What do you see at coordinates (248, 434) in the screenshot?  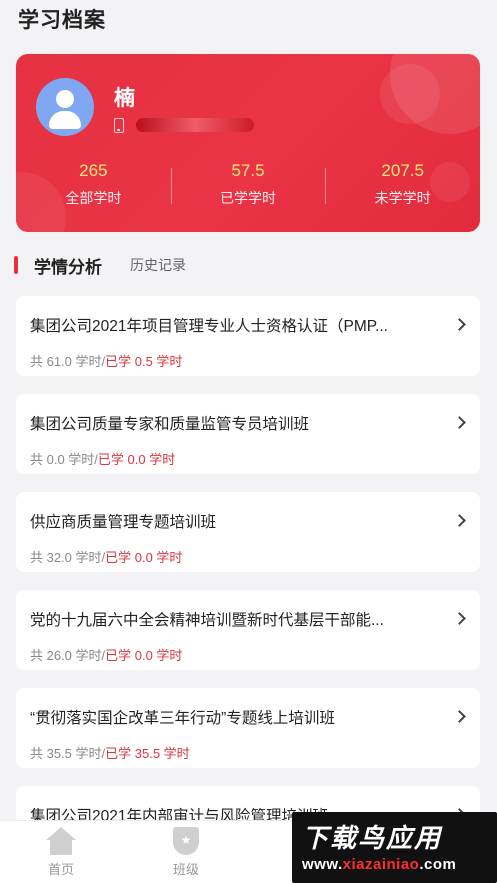 I see `course-card: 集团公司质量专家和质量监管专员培训班 共 0.0 学时/已学 0.0 学时` at bounding box center [248, 434].